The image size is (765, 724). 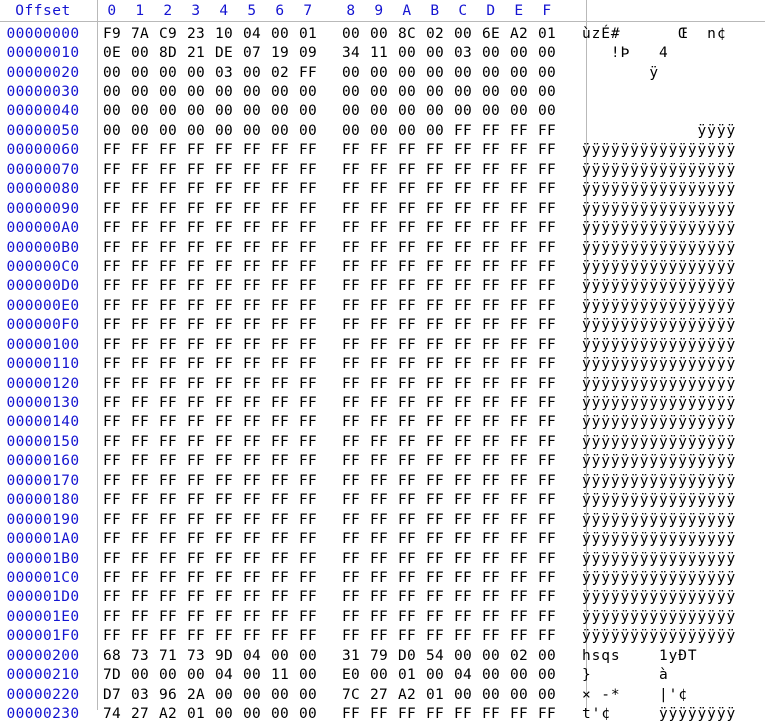 I want to click on hex-byte: 54, so click(x=435, y=656).